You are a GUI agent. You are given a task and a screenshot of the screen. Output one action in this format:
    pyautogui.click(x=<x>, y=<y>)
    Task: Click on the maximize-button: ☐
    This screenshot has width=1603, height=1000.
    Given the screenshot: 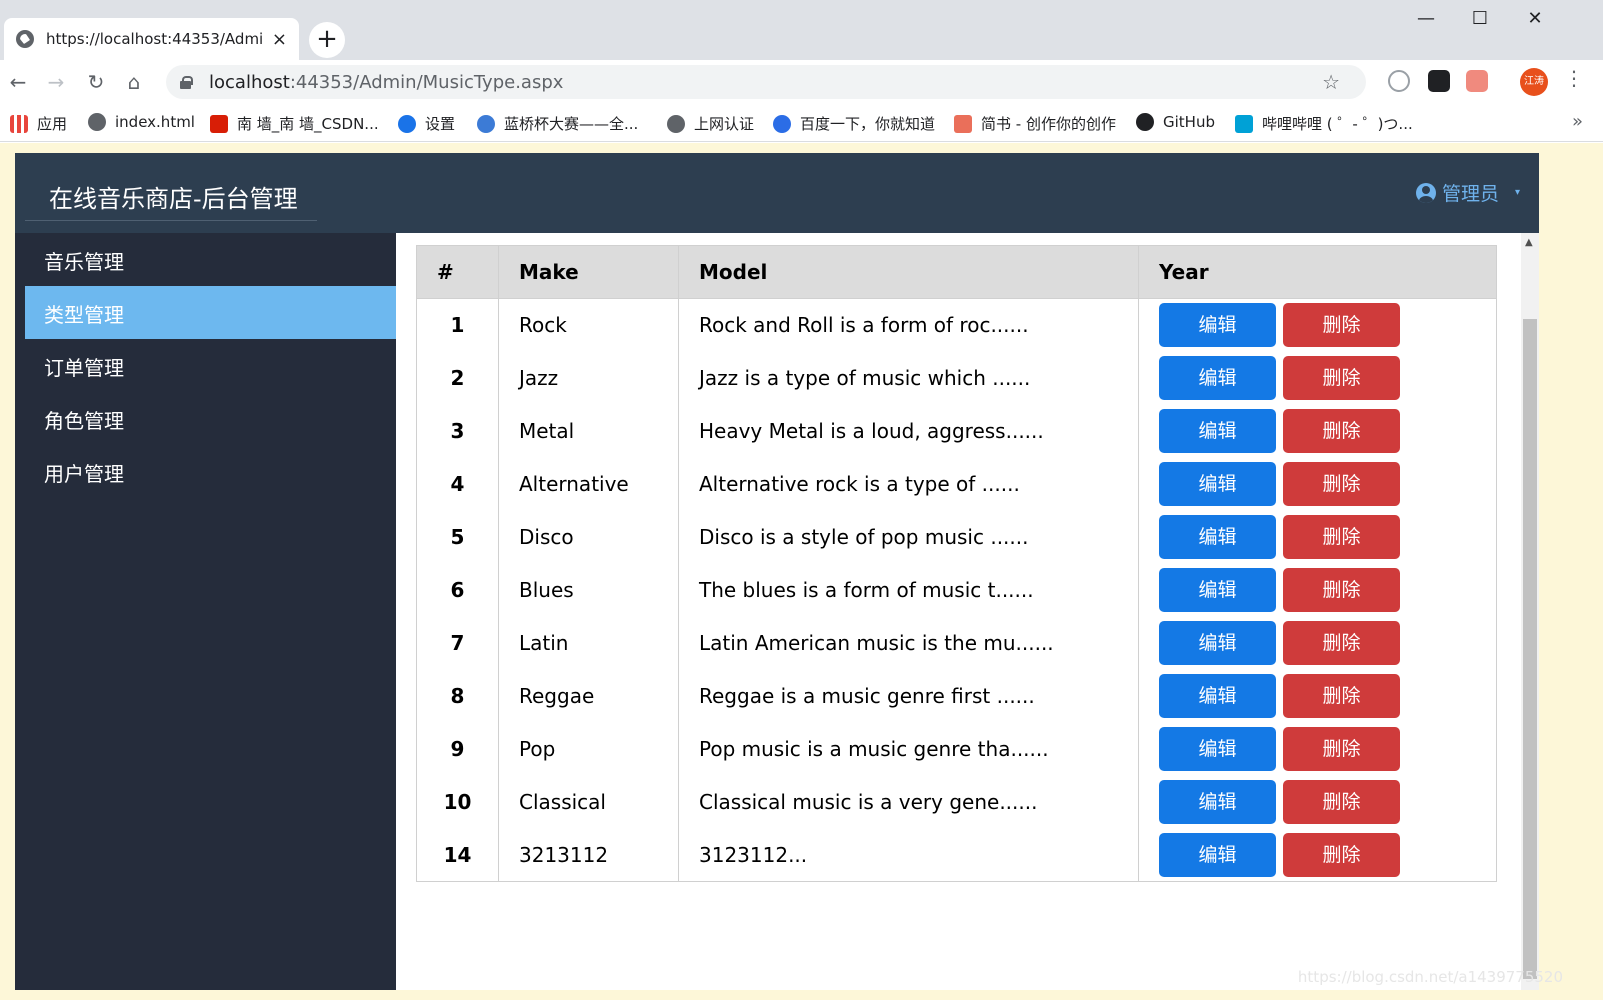 What is the action you would take?
    pyautogui.click(x=1480, y=18)
    